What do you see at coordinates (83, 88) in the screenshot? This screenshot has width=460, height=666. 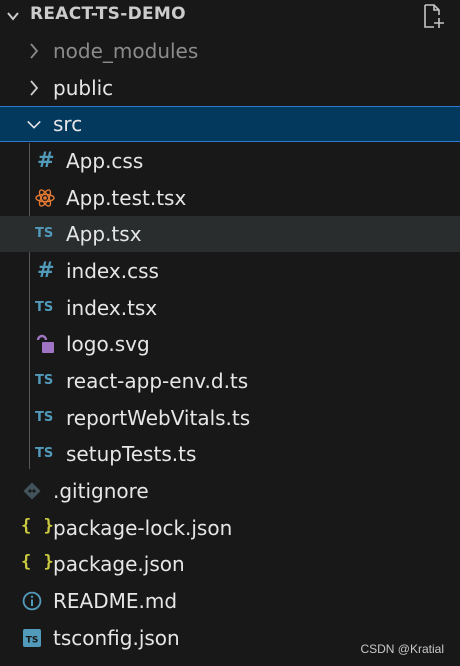 I see `folder-label: public` at bounding box center [83, 88].